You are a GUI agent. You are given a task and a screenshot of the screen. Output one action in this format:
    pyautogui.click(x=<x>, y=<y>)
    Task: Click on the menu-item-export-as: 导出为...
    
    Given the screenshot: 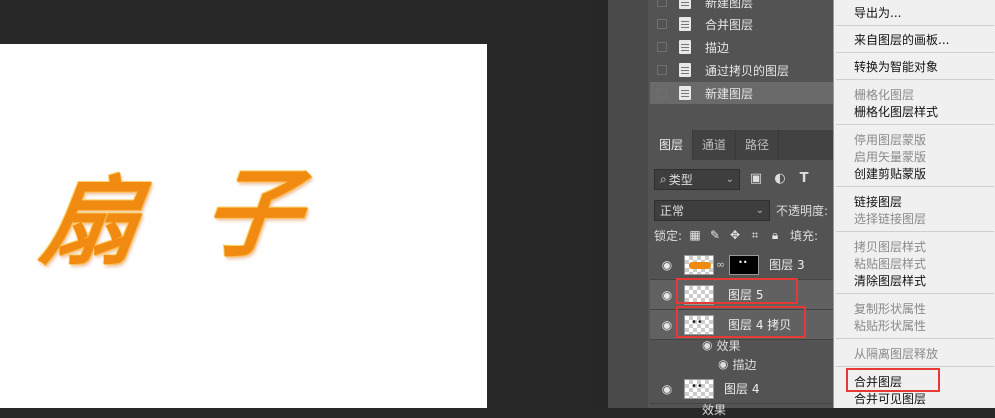 What is the action you would take?
    pyautogui.click(x=877, y=12)
    